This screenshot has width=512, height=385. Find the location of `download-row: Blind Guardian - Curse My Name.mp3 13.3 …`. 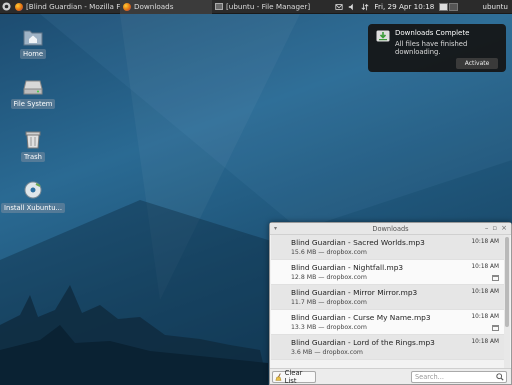

download-row: Blind Guardian - Curse My Name.mp3 13.3 … is located at coordinates (388, 322).